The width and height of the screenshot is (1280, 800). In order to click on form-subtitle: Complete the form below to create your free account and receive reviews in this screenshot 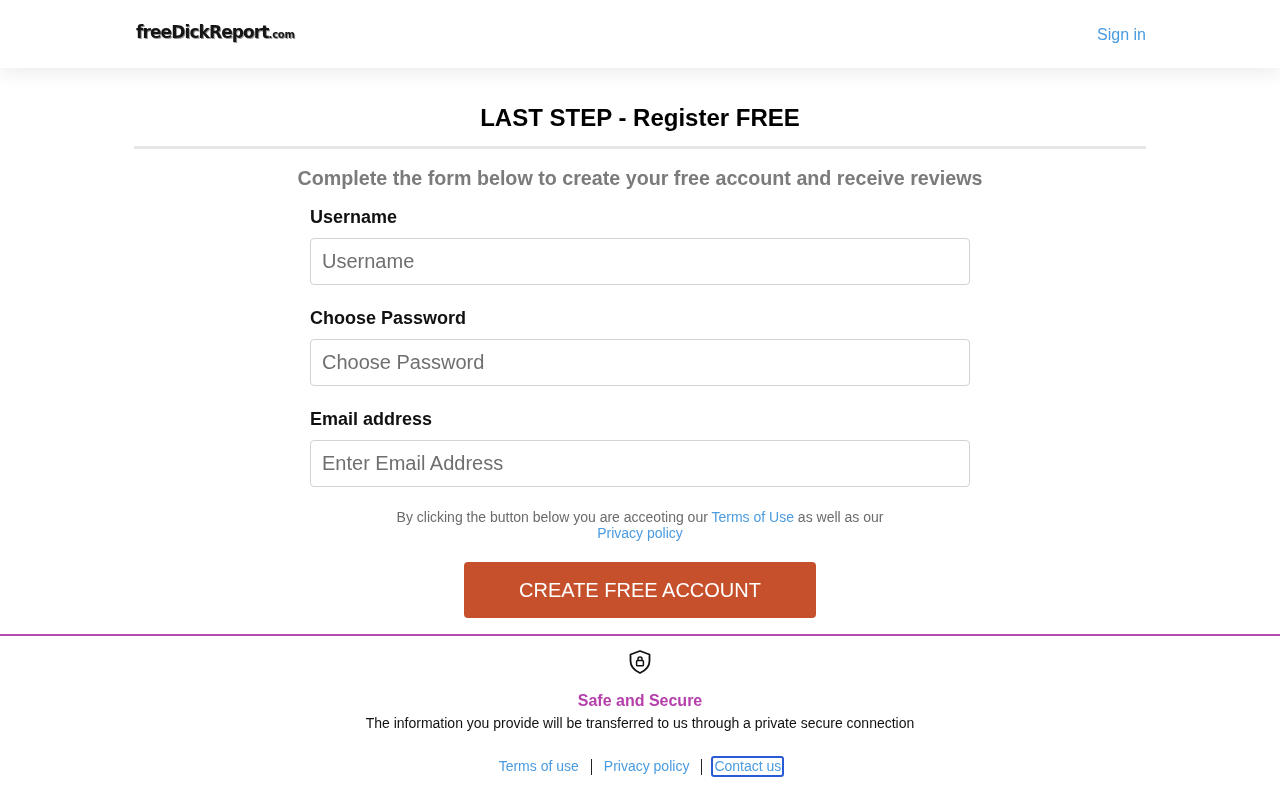, I will do `click(640, 178)`.